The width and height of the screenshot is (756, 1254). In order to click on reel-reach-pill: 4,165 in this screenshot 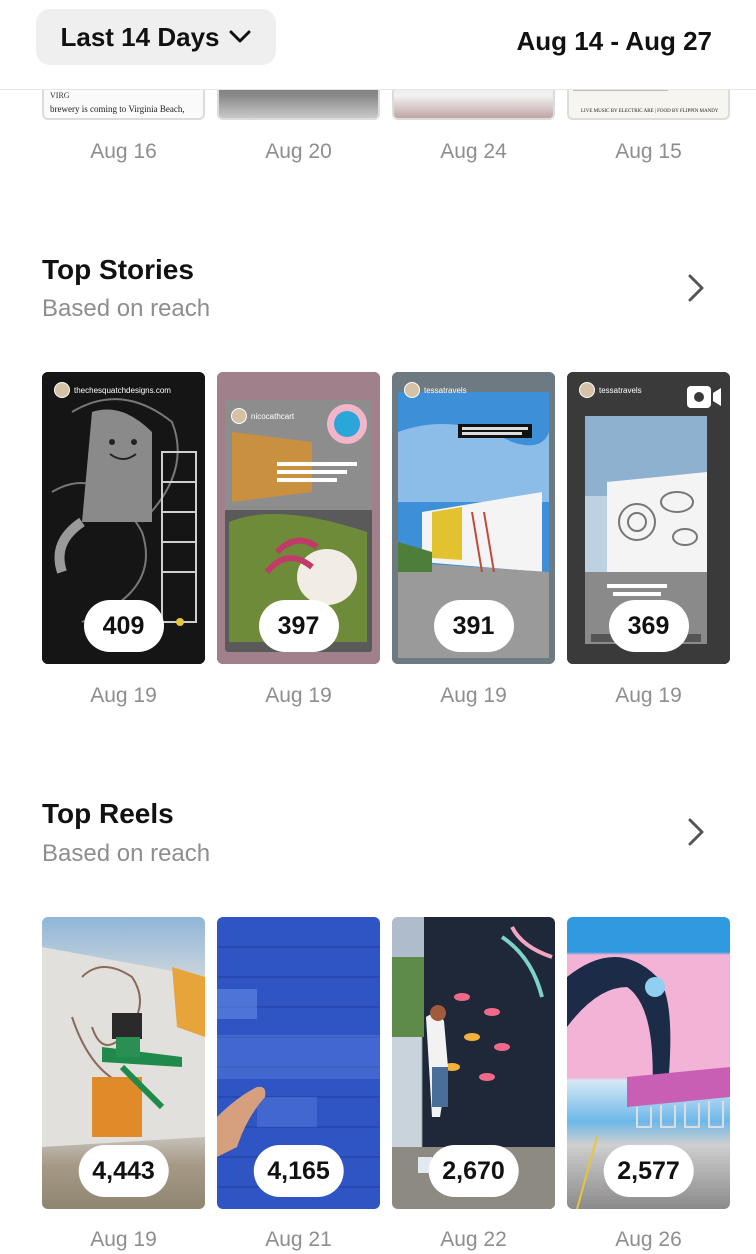, I will do `click(298, 1171)`.